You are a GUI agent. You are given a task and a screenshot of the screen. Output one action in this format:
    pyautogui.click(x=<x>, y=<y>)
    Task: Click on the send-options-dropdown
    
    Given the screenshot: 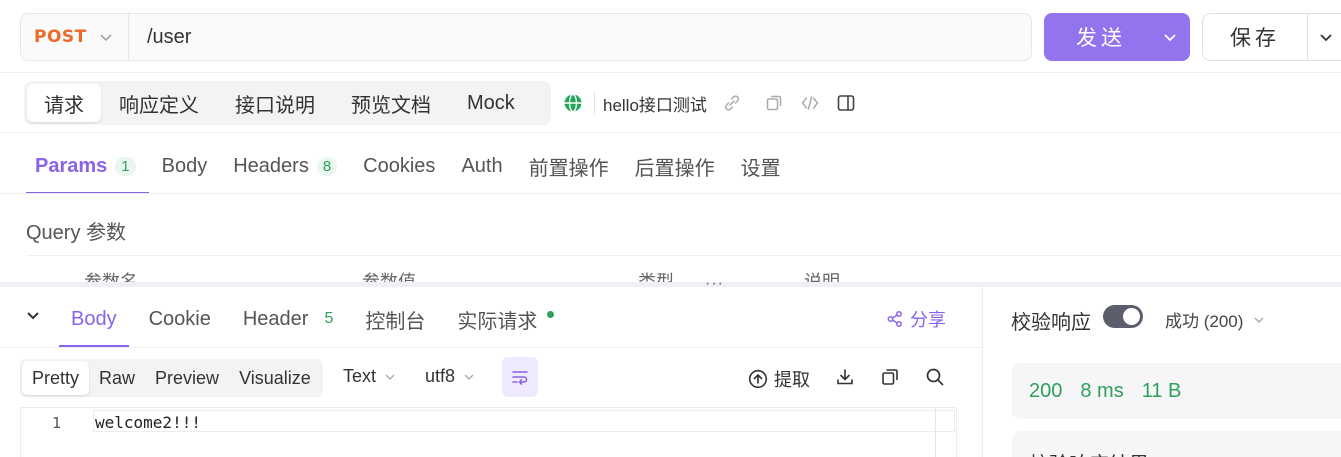 What is the action you would take?
    pyautogui.click(x=1170, y=37)
    